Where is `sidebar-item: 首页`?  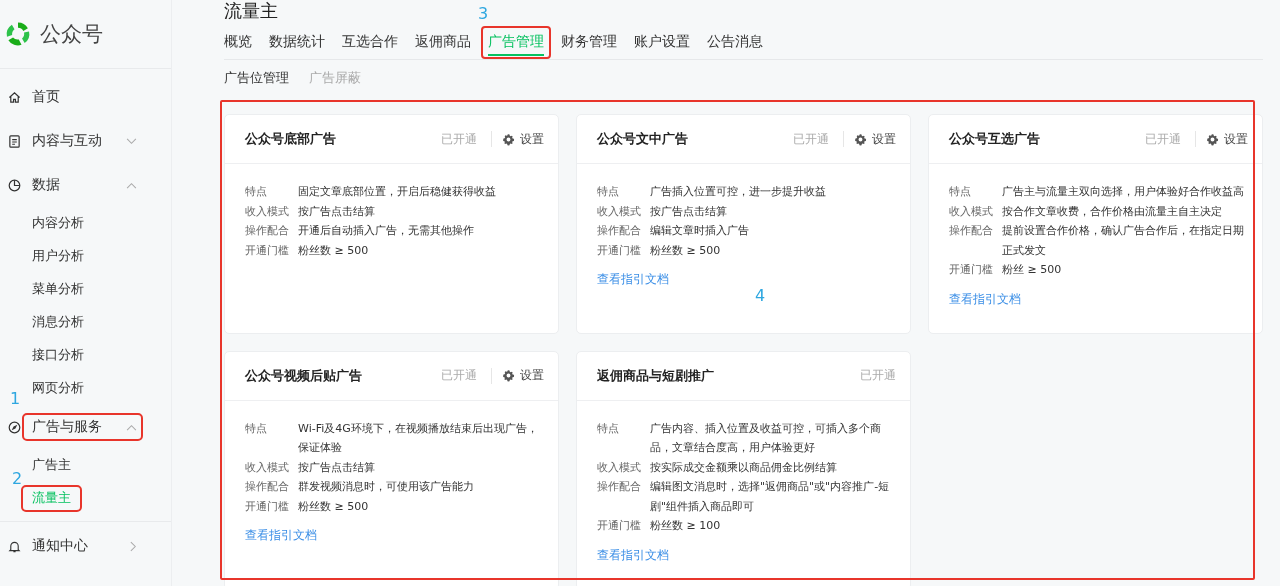
sidebar-item: 首页 is located at coordinates (82, 97).